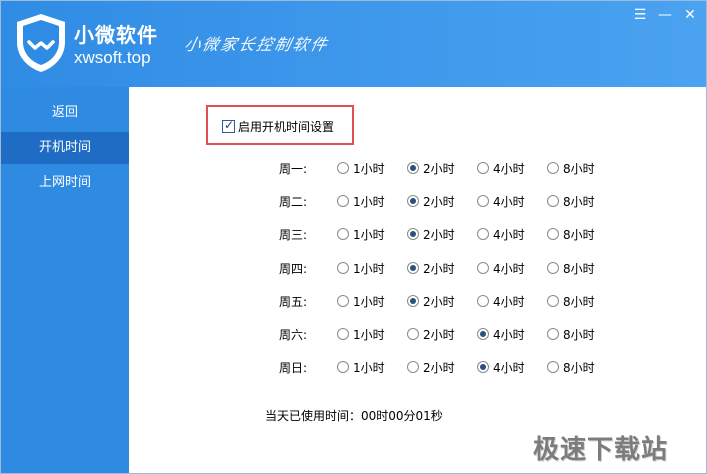  Describe the element at coordinates (293, 169) in the screenshot. I see `day-label: 周一:` at that location.